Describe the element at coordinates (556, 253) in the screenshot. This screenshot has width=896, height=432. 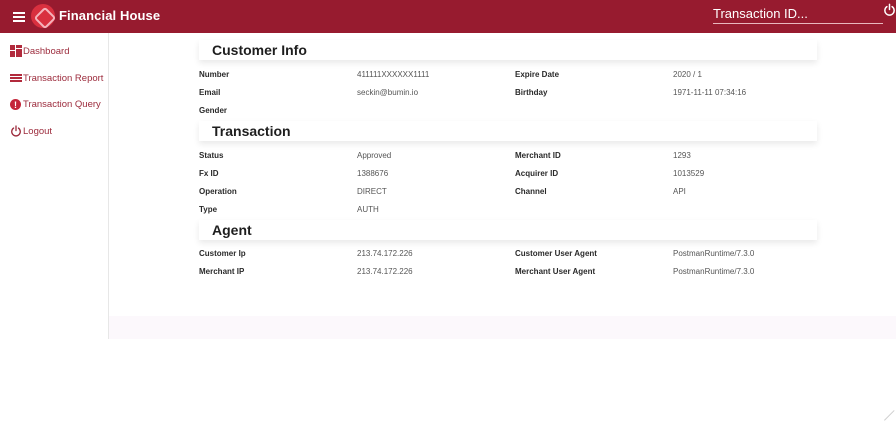
I see `customer-user-agent-label: Customer User Agent` at that location.